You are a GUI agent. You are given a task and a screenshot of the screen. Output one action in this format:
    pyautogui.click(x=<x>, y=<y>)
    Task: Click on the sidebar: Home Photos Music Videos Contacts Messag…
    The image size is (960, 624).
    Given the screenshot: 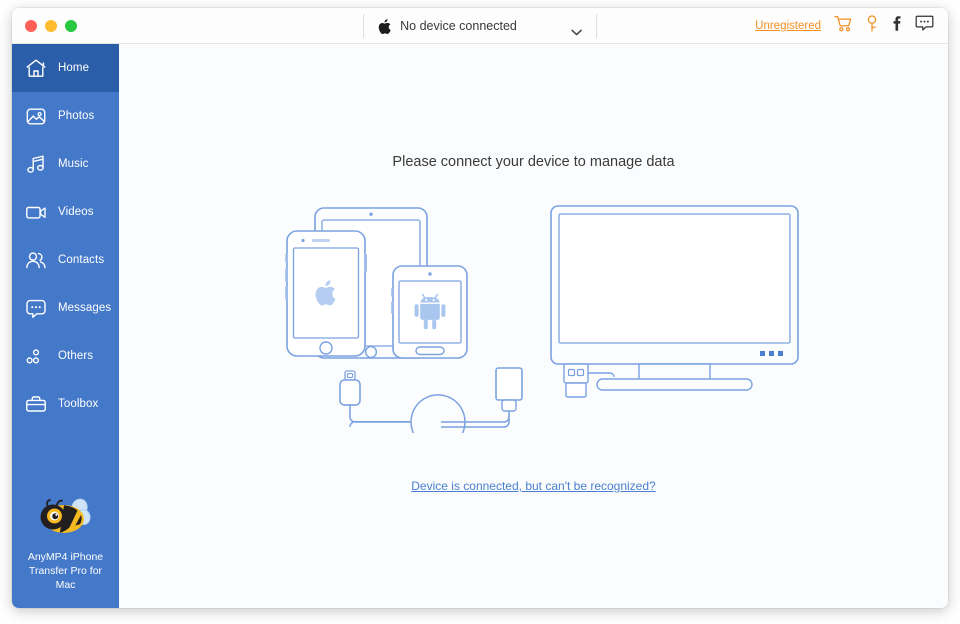 What is the action you would take?
    pyautogui.click(x=65, y=326)
    